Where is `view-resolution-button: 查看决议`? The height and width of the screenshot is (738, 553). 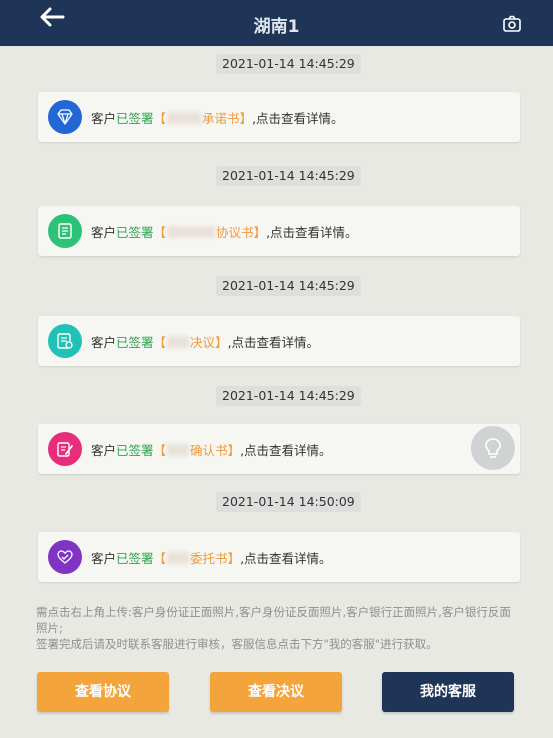
view-resolution-button: 查看决议 is located at coordinates (276, 692).